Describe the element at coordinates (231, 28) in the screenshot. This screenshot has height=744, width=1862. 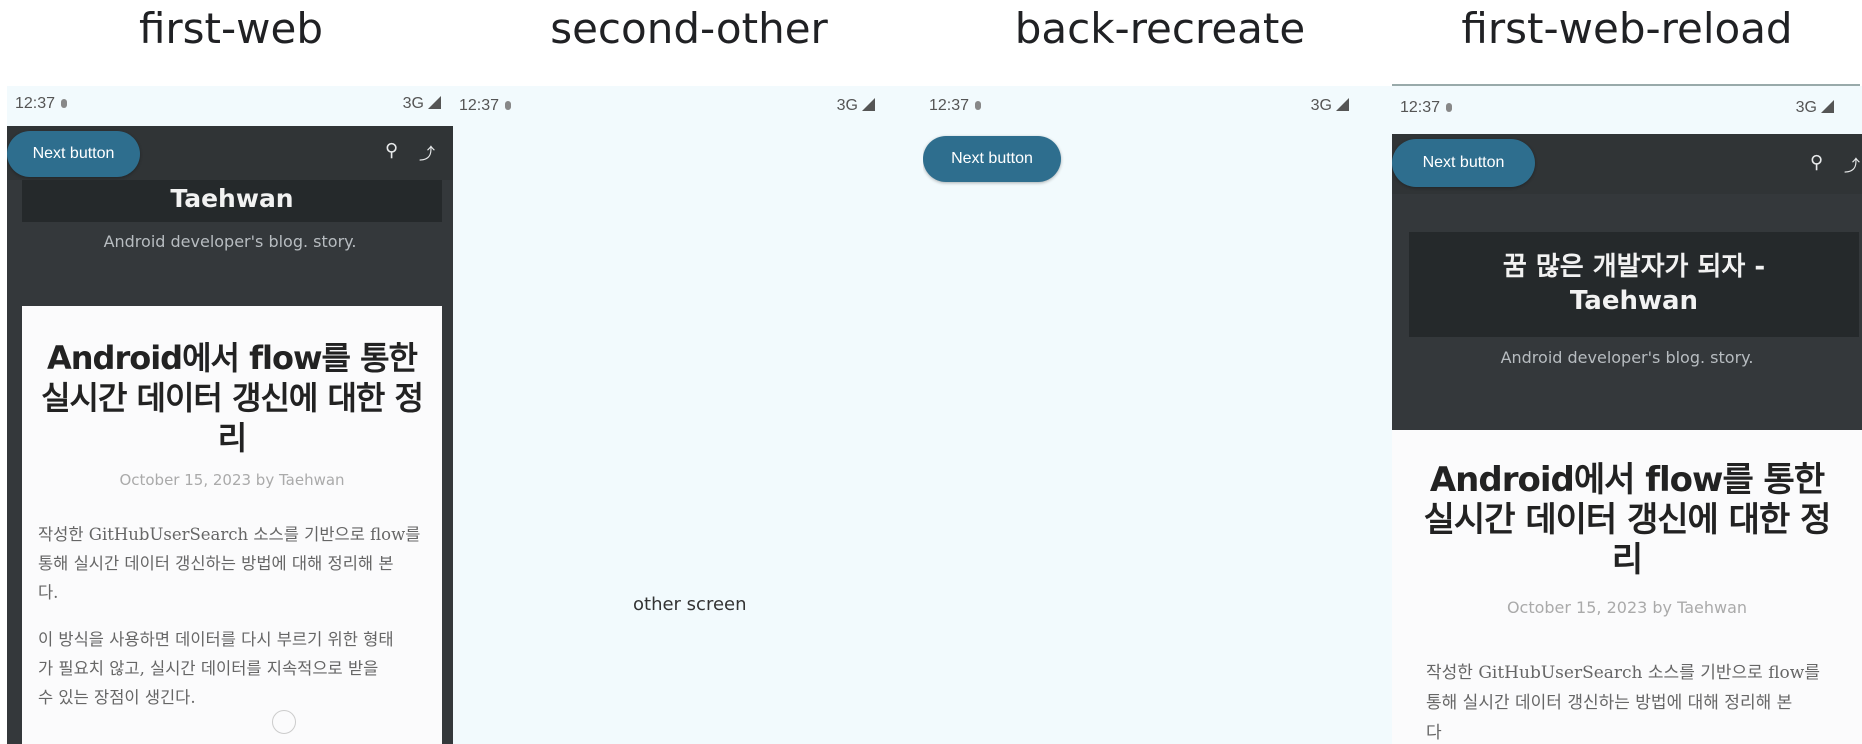
I see `caption-first-web: first-web` at that location.